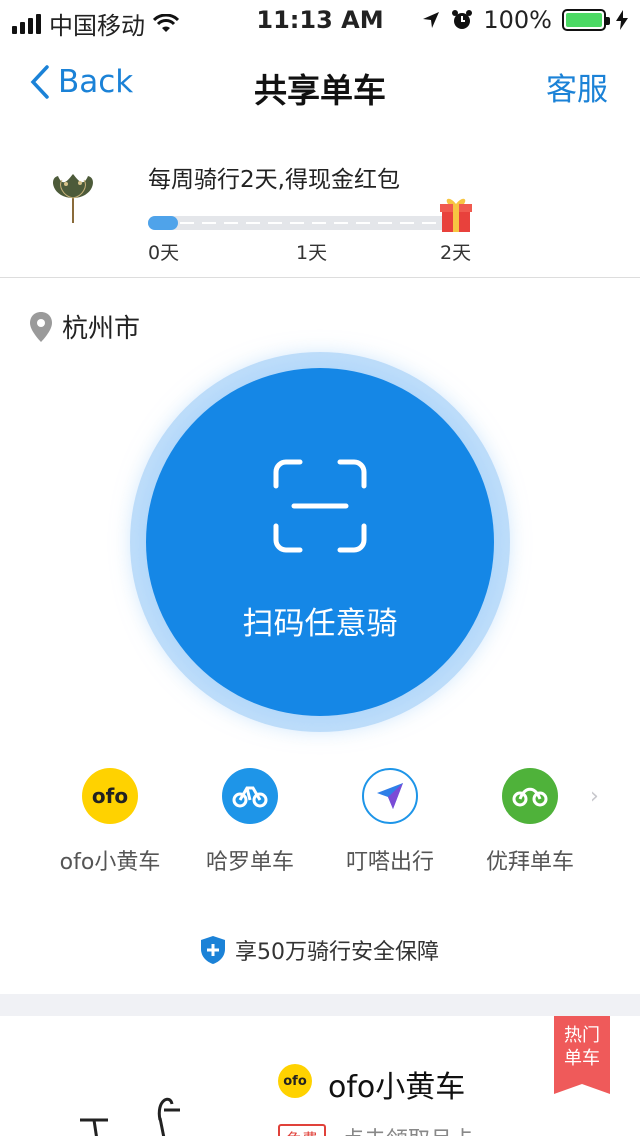 The width and height of the screenshot is (640, 1136). Describe the element at coordinates (462, 19) in the screenshot. I see `alarm-icon` at that location.